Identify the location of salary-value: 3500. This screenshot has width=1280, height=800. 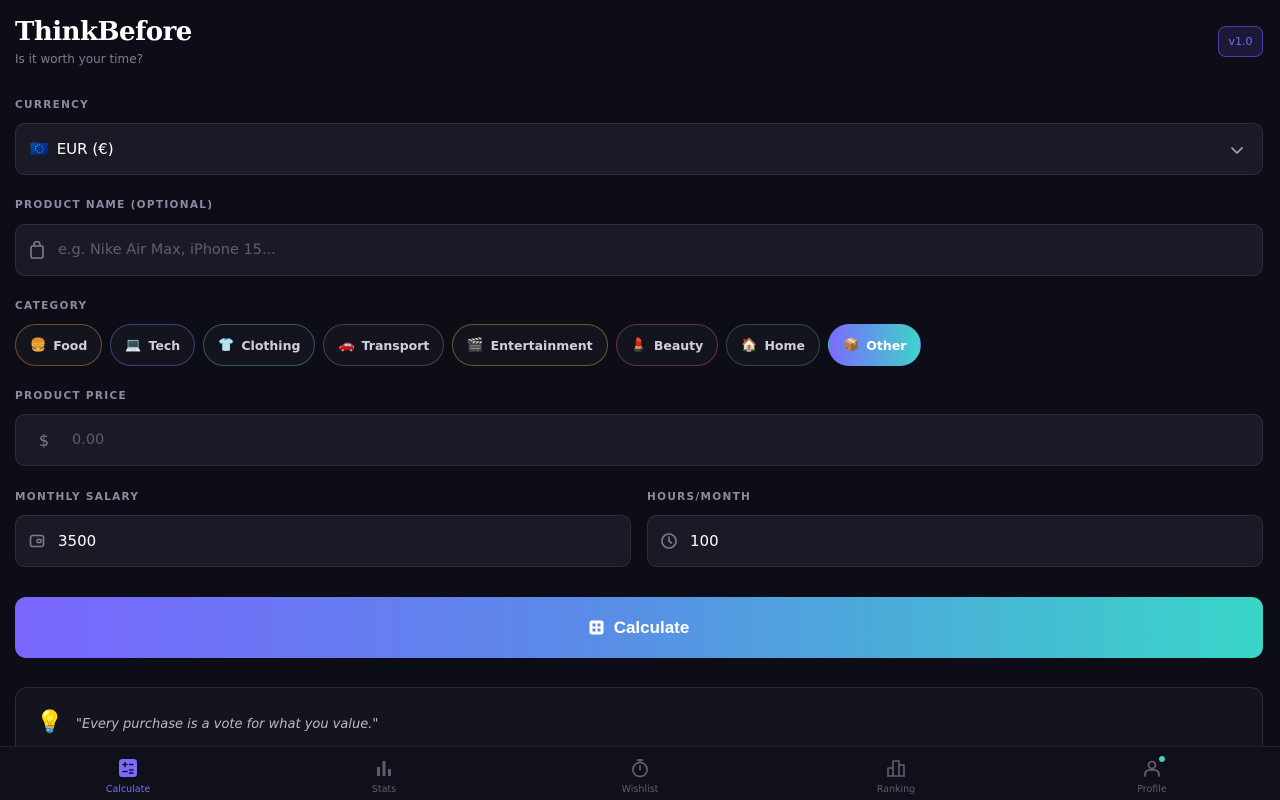
(77, 541).